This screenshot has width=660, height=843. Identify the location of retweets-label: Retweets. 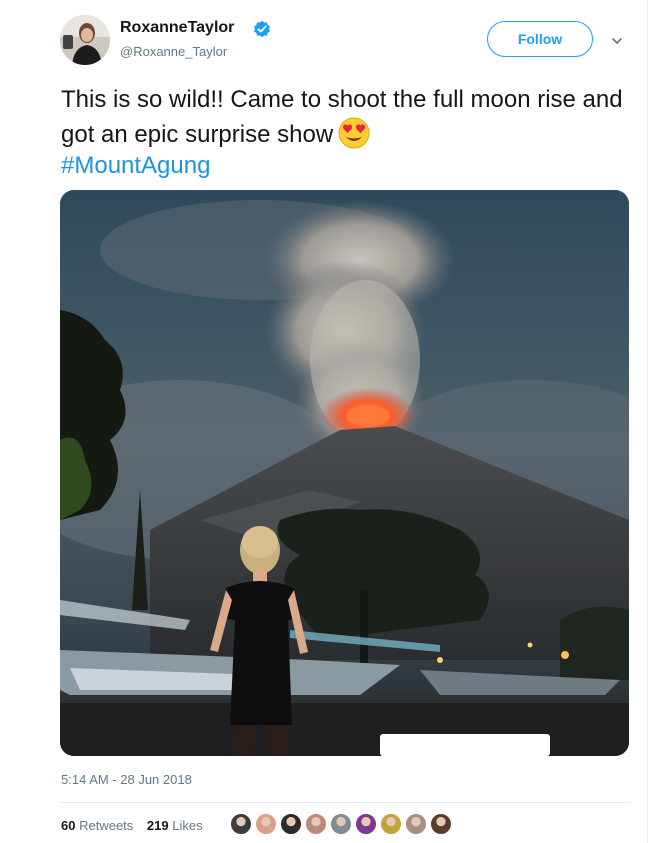
(106, 825).